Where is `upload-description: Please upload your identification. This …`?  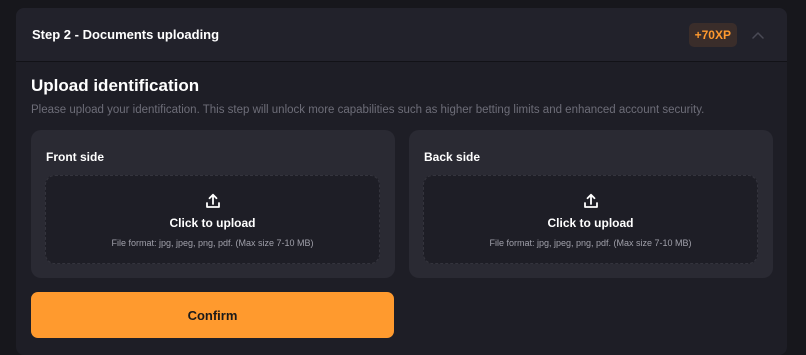
upload-description: Please upload your identification. This … is located at coordinates (368, 110).